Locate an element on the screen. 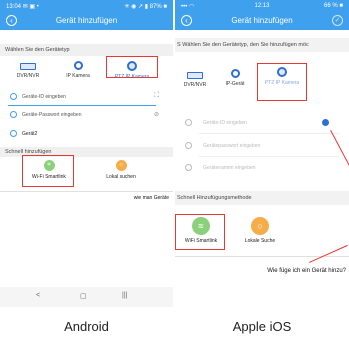  device-type-heading: Wählen Sie den Gerätetyp is located at coordinates (86, 50).